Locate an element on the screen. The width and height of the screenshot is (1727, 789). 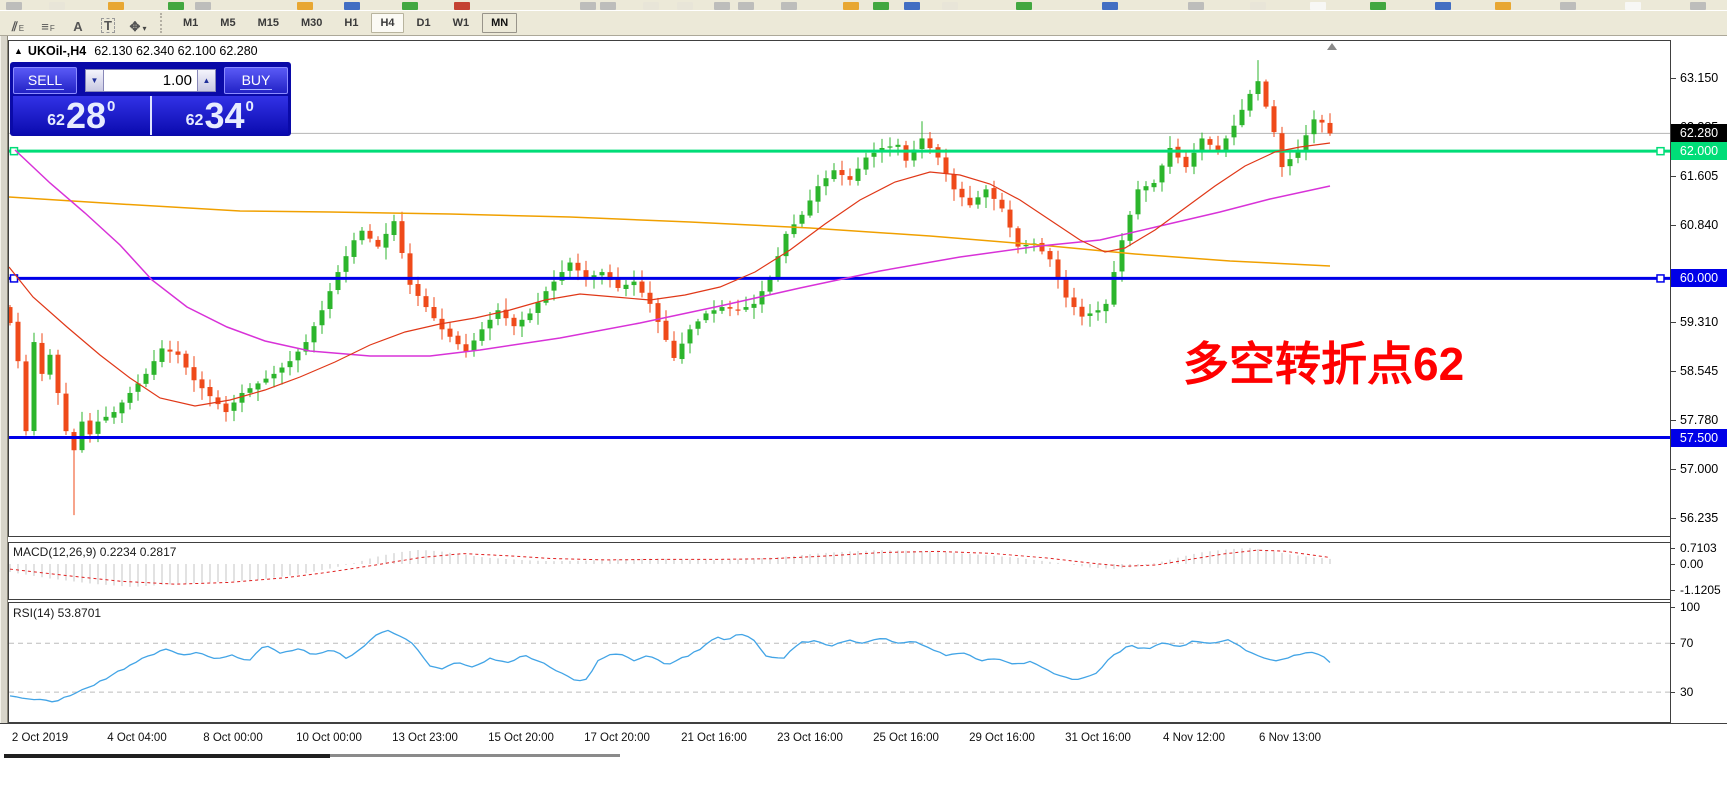
chart-shift-marker-icon is located at coordinates (1332, 46).